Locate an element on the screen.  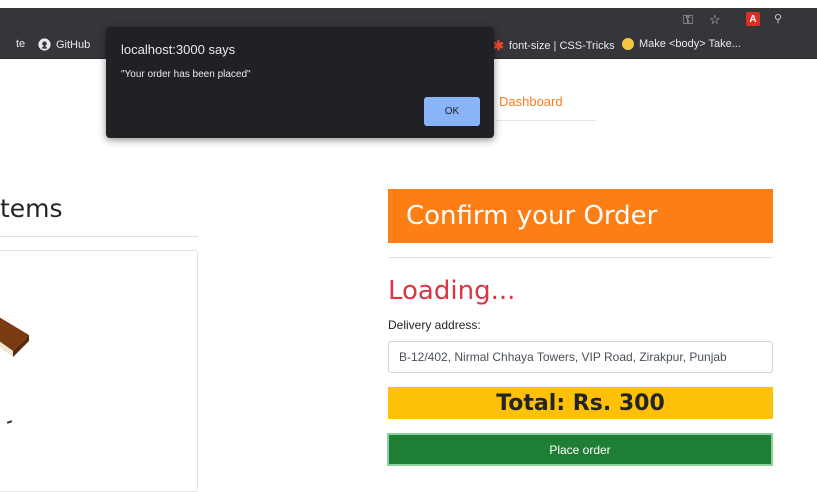
star-icon: ☆ is located at coordinates (715, 20).